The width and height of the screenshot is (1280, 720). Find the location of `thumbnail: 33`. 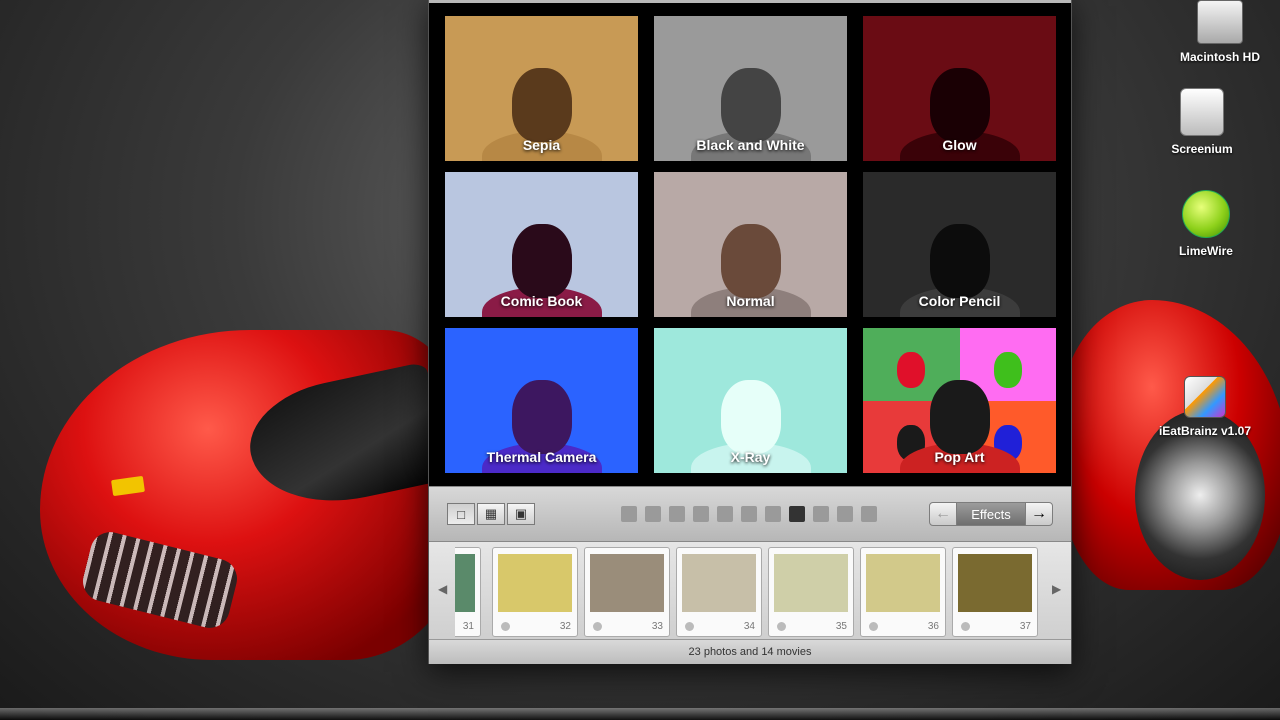

thumbnail: 33 is located at coordinates (627, 592).